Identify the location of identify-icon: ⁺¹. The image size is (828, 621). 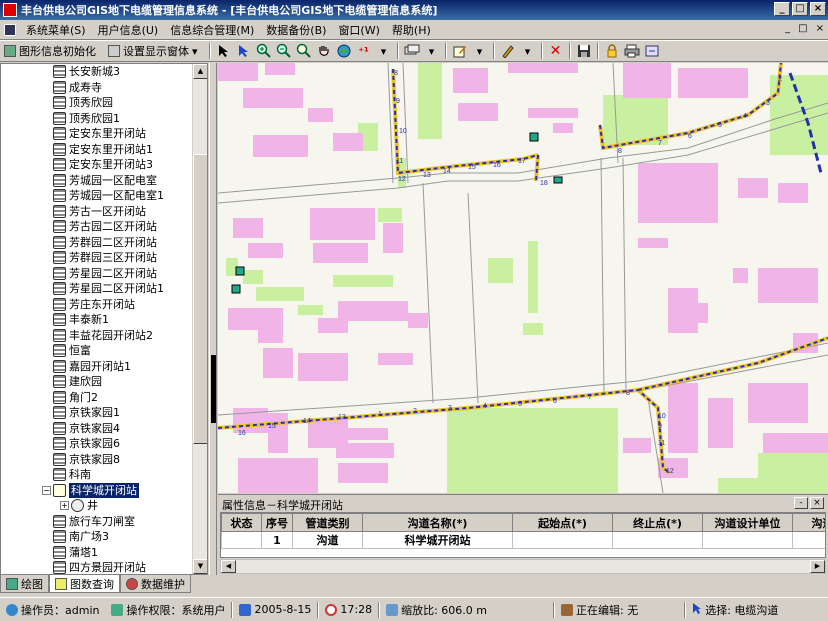
(364, 51).